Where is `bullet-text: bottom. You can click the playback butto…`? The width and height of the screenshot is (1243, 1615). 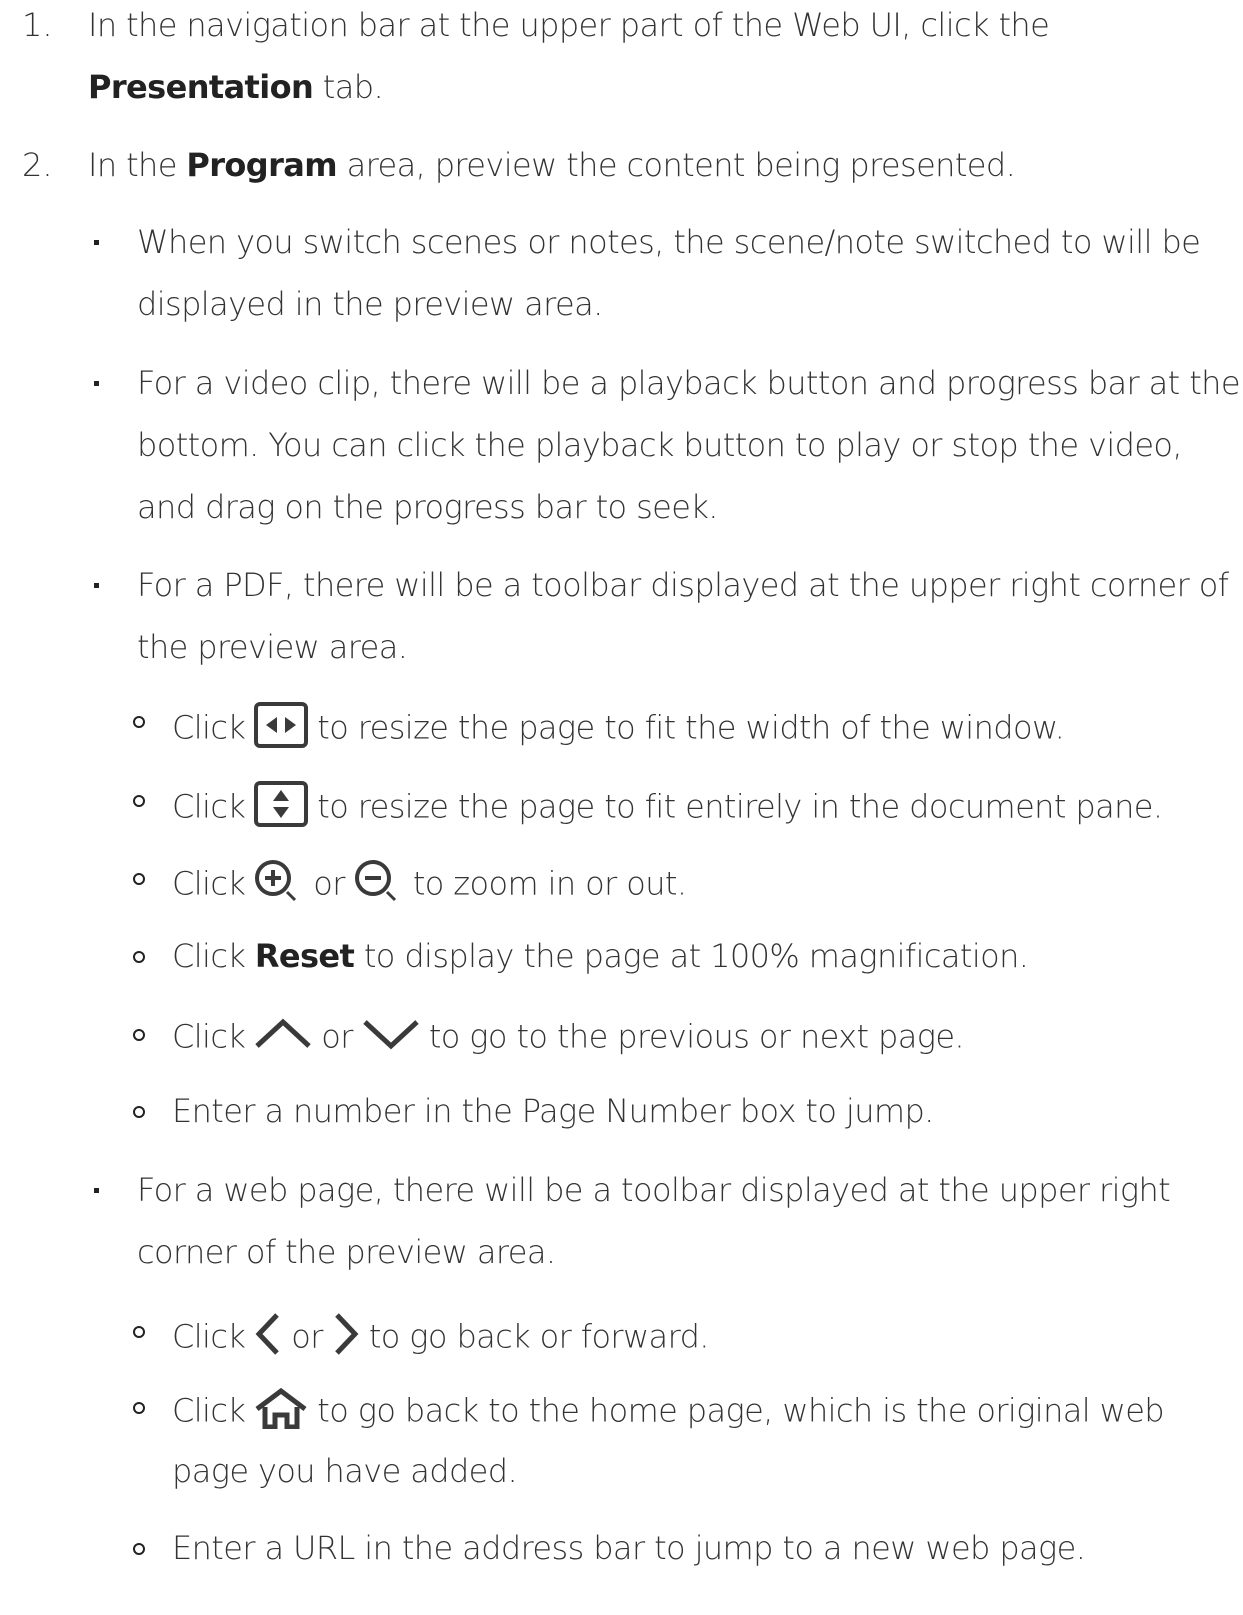 bullet-text: bottom. You can click the playback butto… is located at coordinates (660, 445).